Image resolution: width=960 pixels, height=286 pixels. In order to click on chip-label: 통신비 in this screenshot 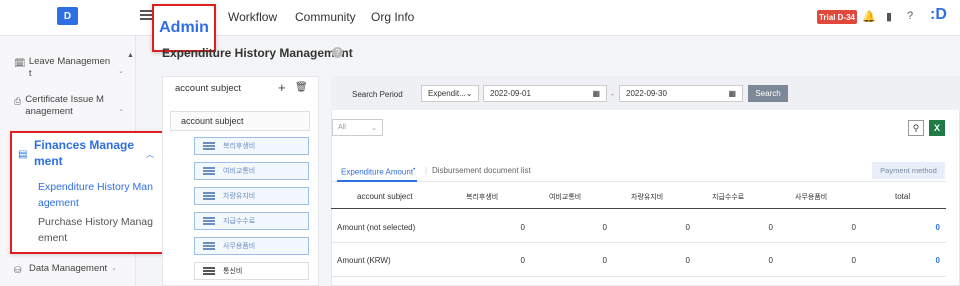, I will do `click(233, 271)`.